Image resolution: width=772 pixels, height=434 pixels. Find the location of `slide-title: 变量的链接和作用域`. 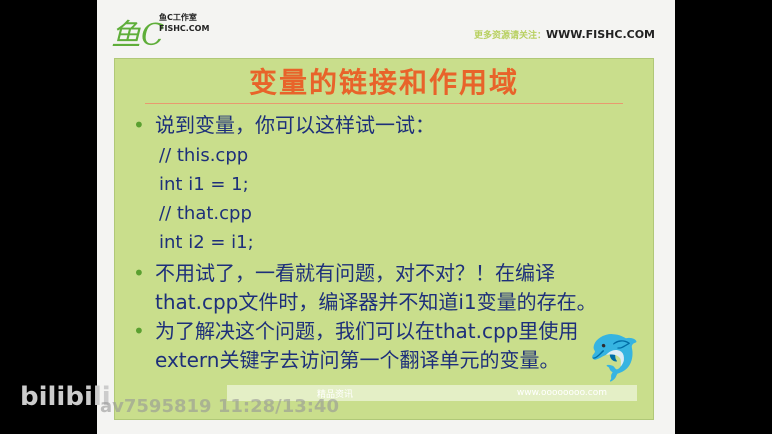

slide-title: 变量的链接和作用域 is located at coordinates (383, 82).